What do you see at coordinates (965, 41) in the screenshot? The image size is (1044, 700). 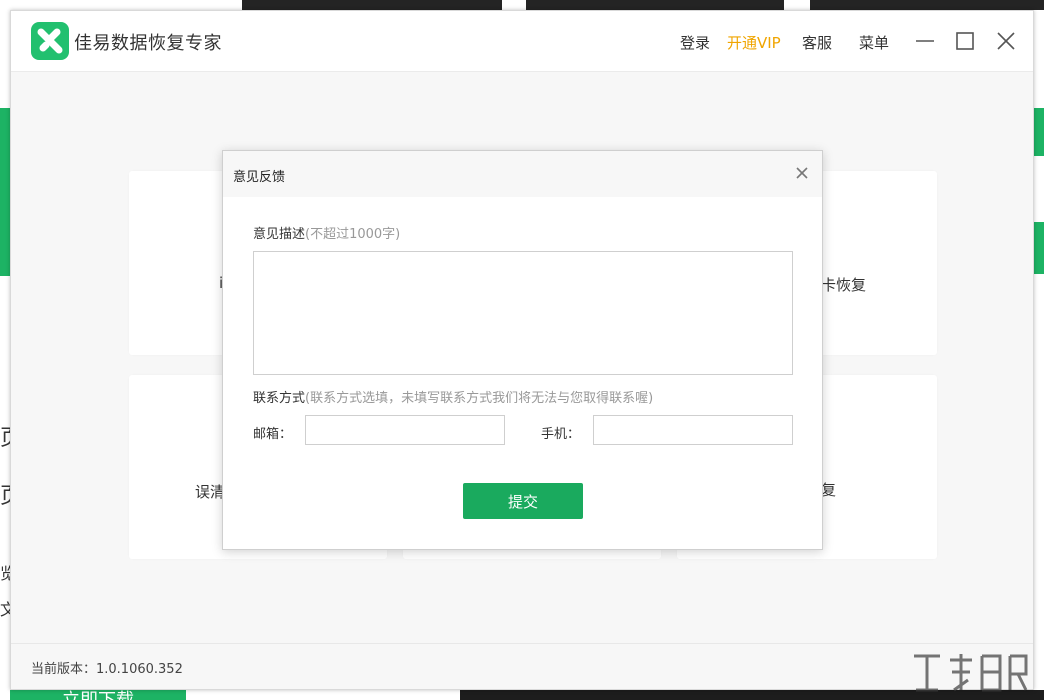 I see `maximize-icon` at bounding box center [965, 41].